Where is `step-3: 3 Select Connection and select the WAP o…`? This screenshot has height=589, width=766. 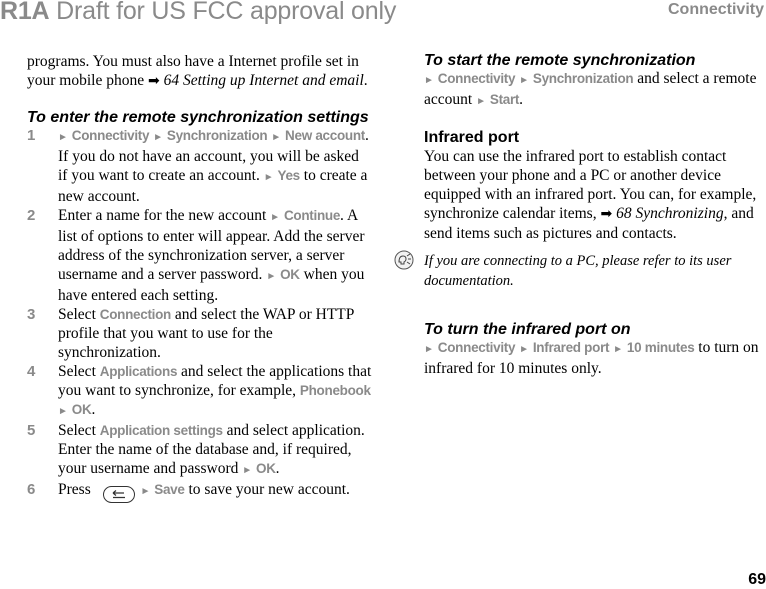
step-3: 3 Select Connection and select the WAP o… is located at coordinates (199, 333).